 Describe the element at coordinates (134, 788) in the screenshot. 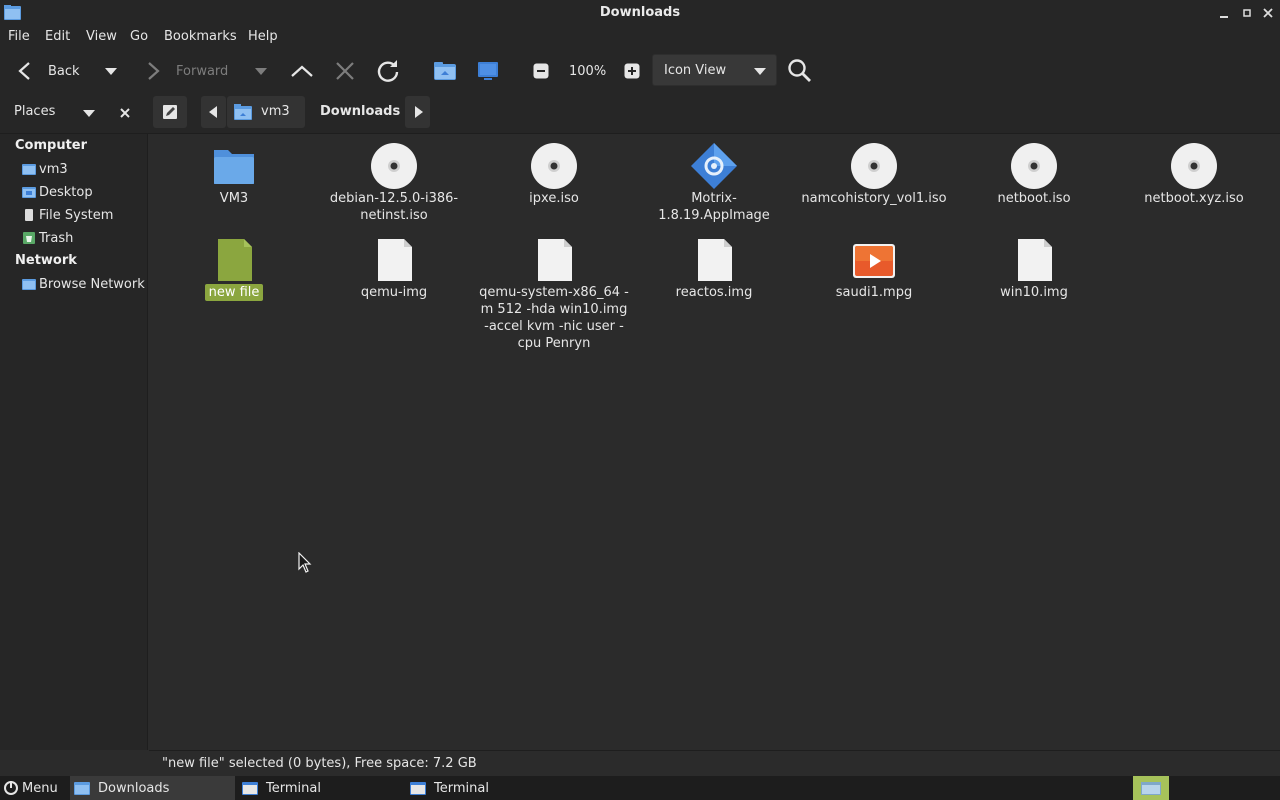

I see `task-label: Downloads` at that location.